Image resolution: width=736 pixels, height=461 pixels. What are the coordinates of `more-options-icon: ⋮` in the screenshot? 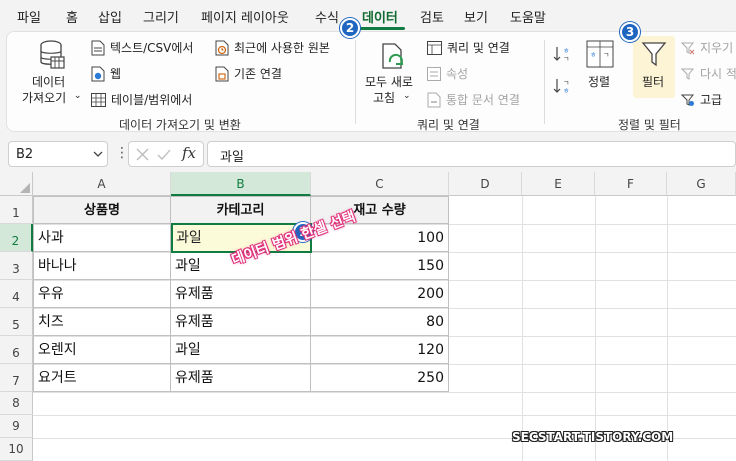 It's located at (122, 153).